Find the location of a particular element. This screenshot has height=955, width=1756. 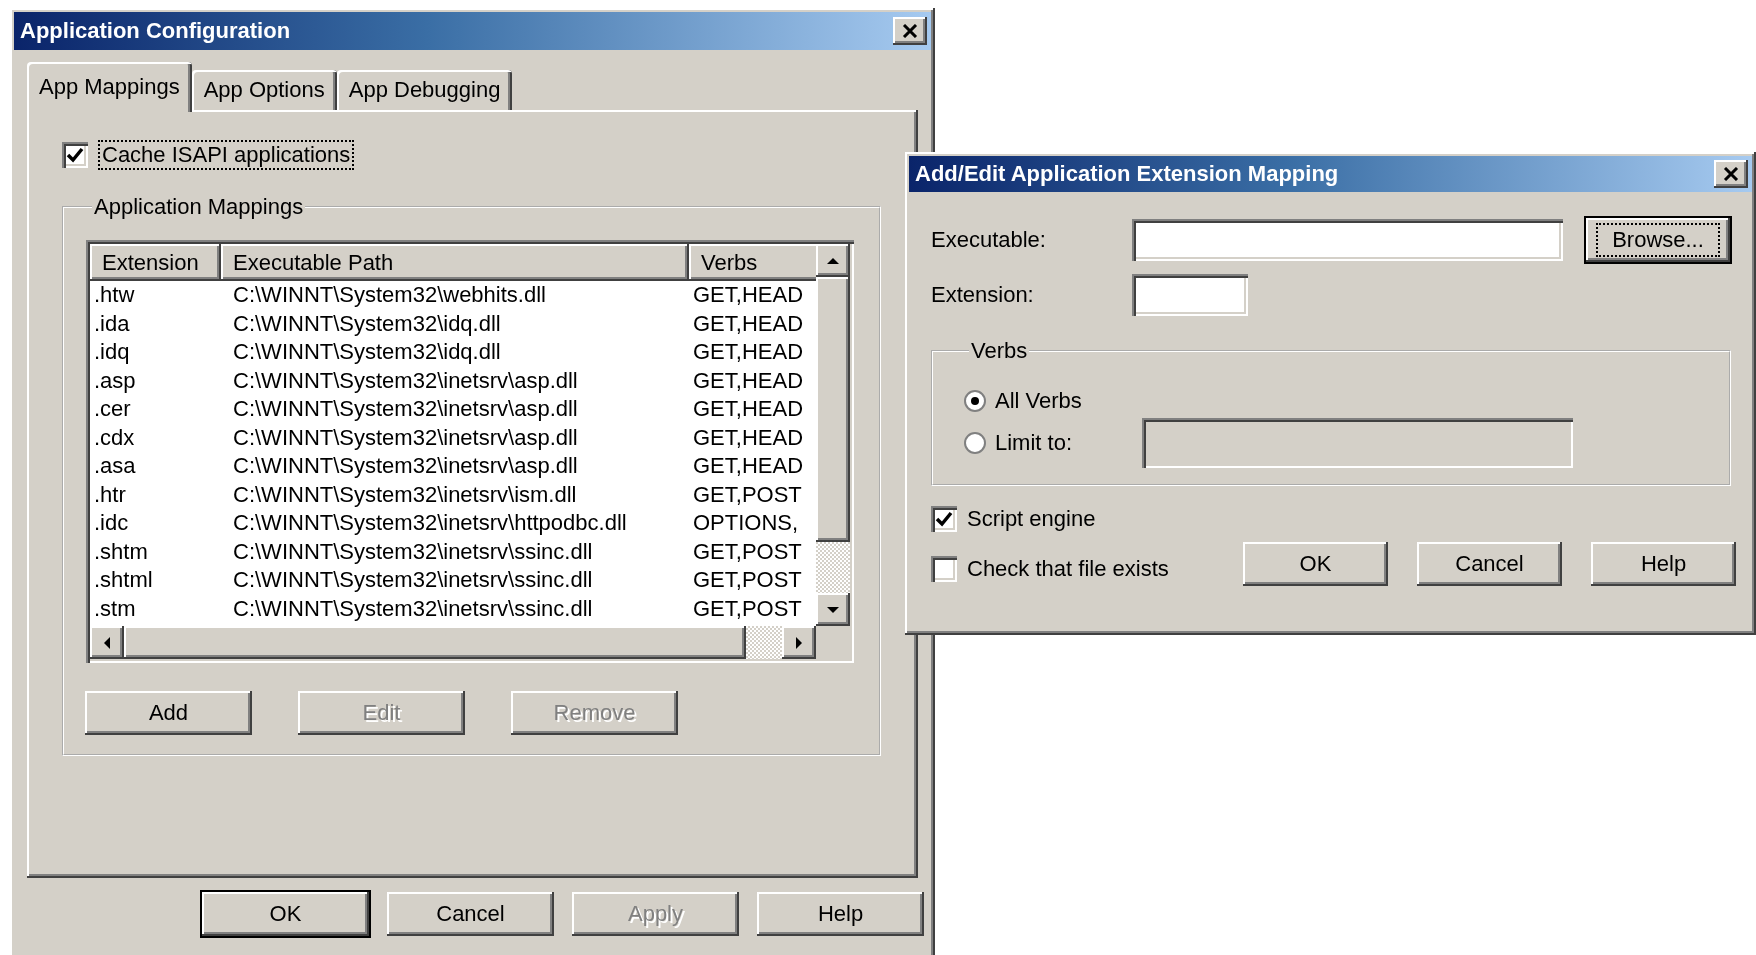

down-arrow-icon is located at coordinates (833, 609).